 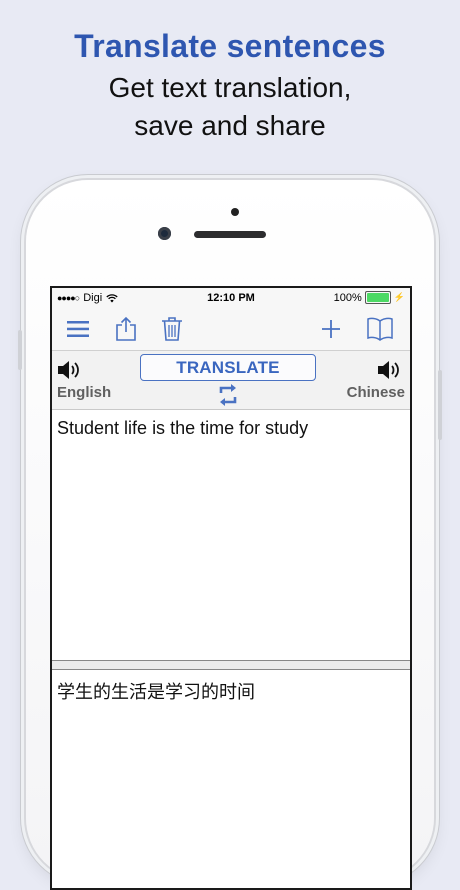 What do you see at coordinates (376, 392) in the screenshot?
I see `target-language-label: Chinese` at bounding box center [376, 392].